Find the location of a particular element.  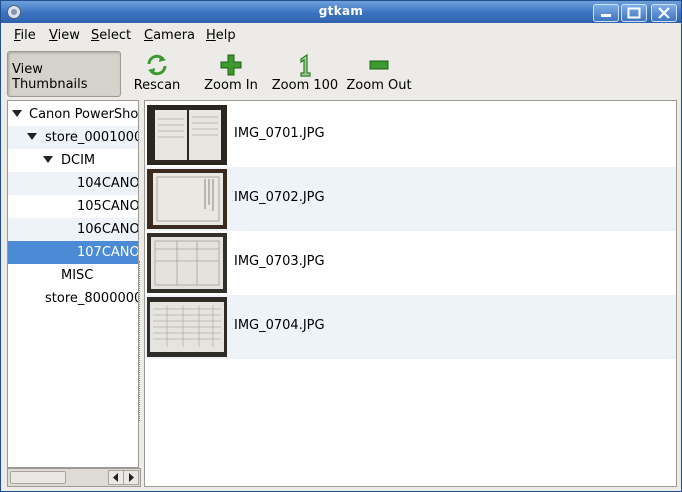

tree-item-camera: Canon PowerShot is located at coordinates (73, 114).